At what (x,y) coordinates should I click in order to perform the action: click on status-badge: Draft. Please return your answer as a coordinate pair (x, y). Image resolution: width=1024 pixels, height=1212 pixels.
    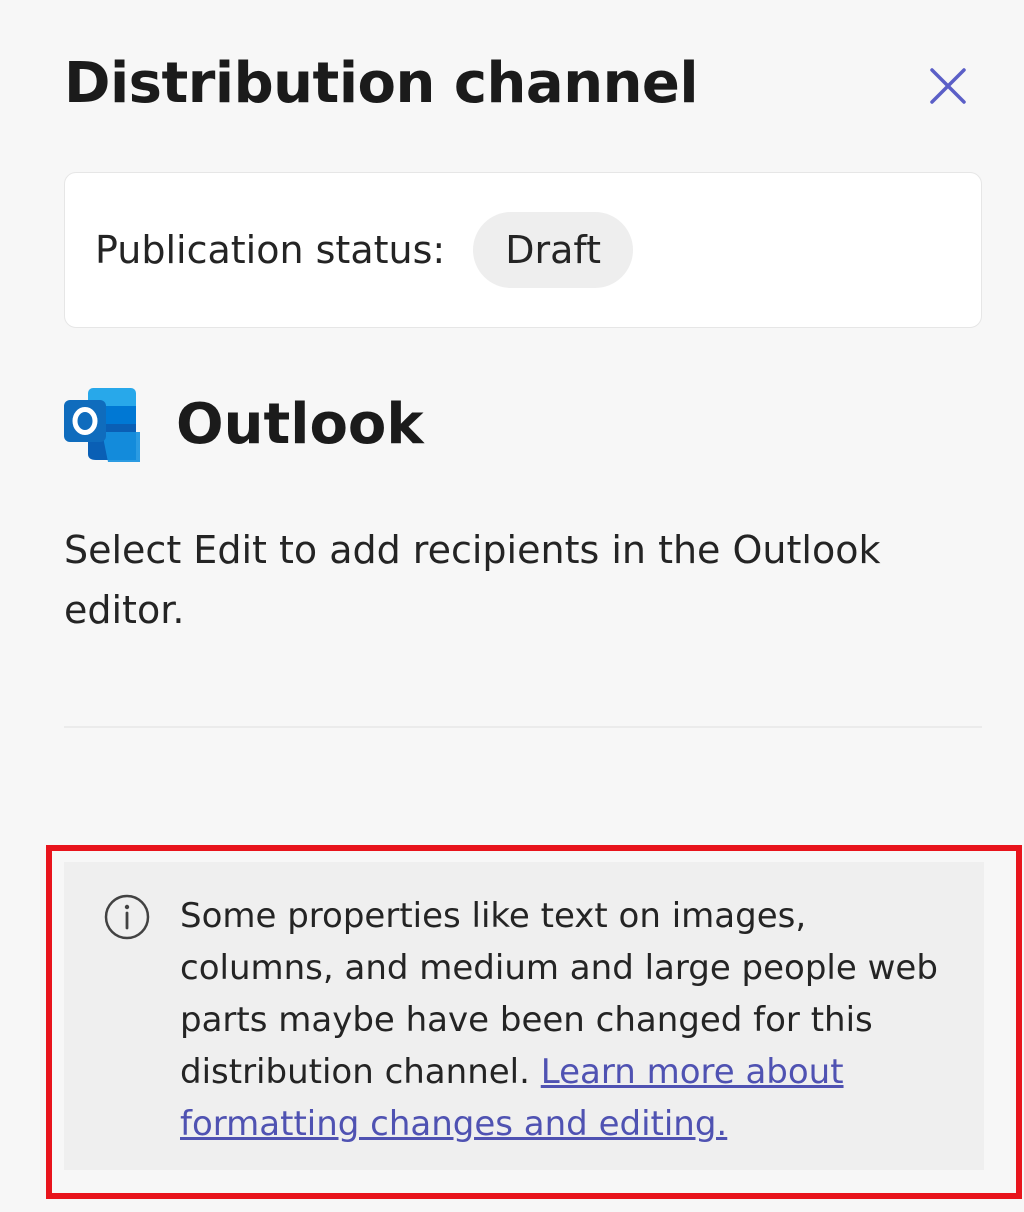
    Looking at the image, I should click on (553, 250).